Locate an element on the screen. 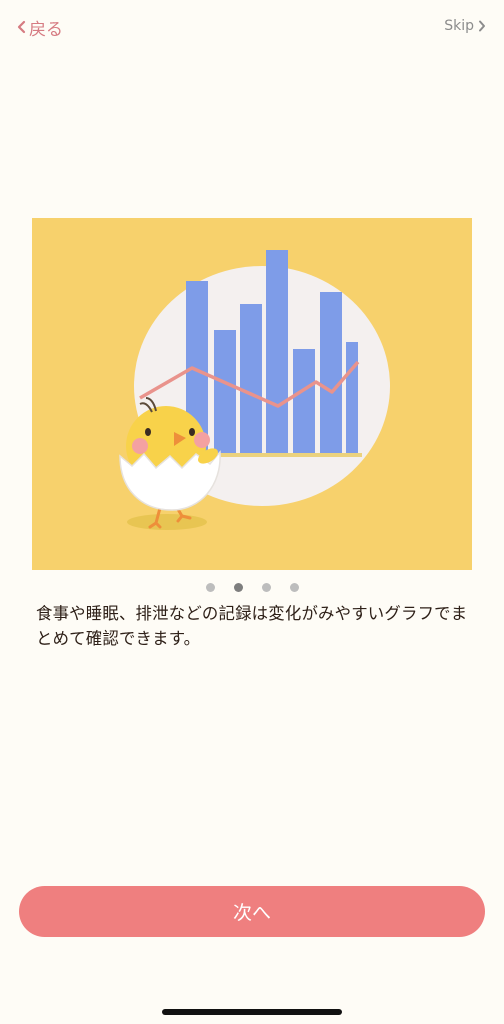 Image resolution: width=504 pixels, height=1024 pixels. home-indicator is located at coordinates (252, 1012).